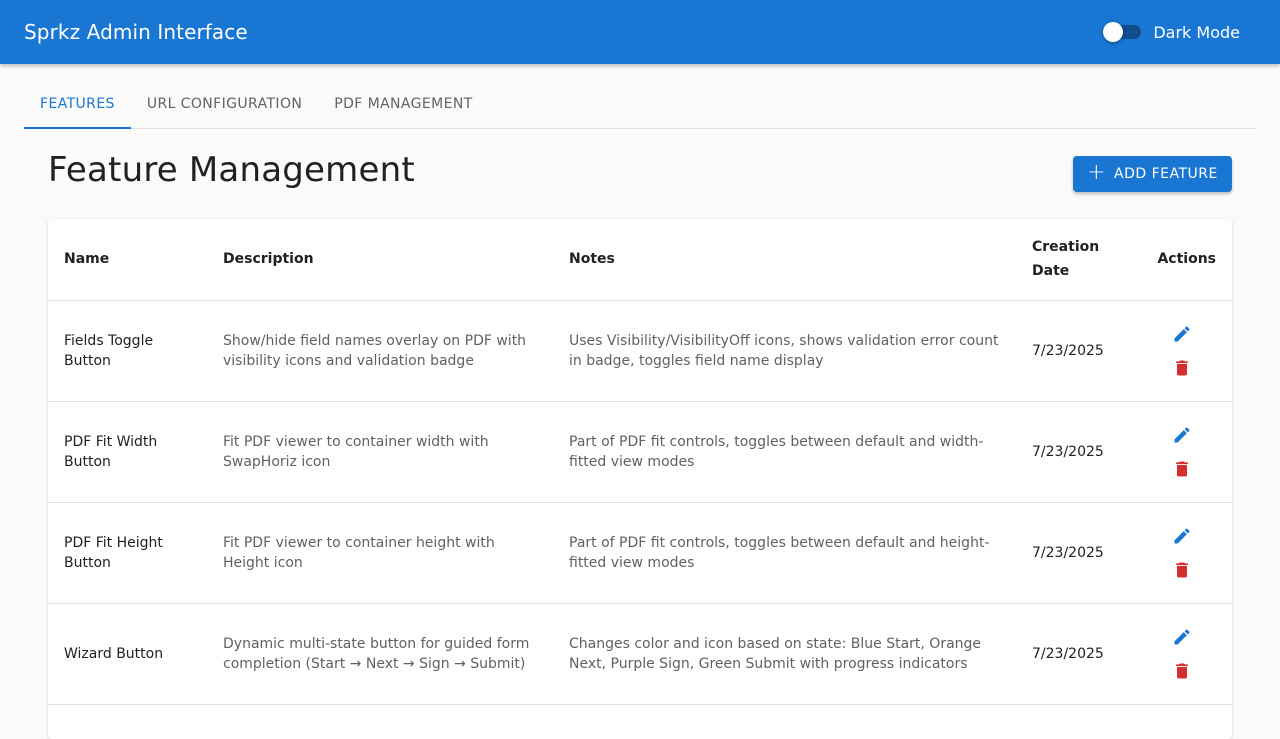 This screenshot has height=739, width=1280. Describe the element at coordinates (1186, 260) in the screenshot. I see `column-header-actions: Actions` at that location.